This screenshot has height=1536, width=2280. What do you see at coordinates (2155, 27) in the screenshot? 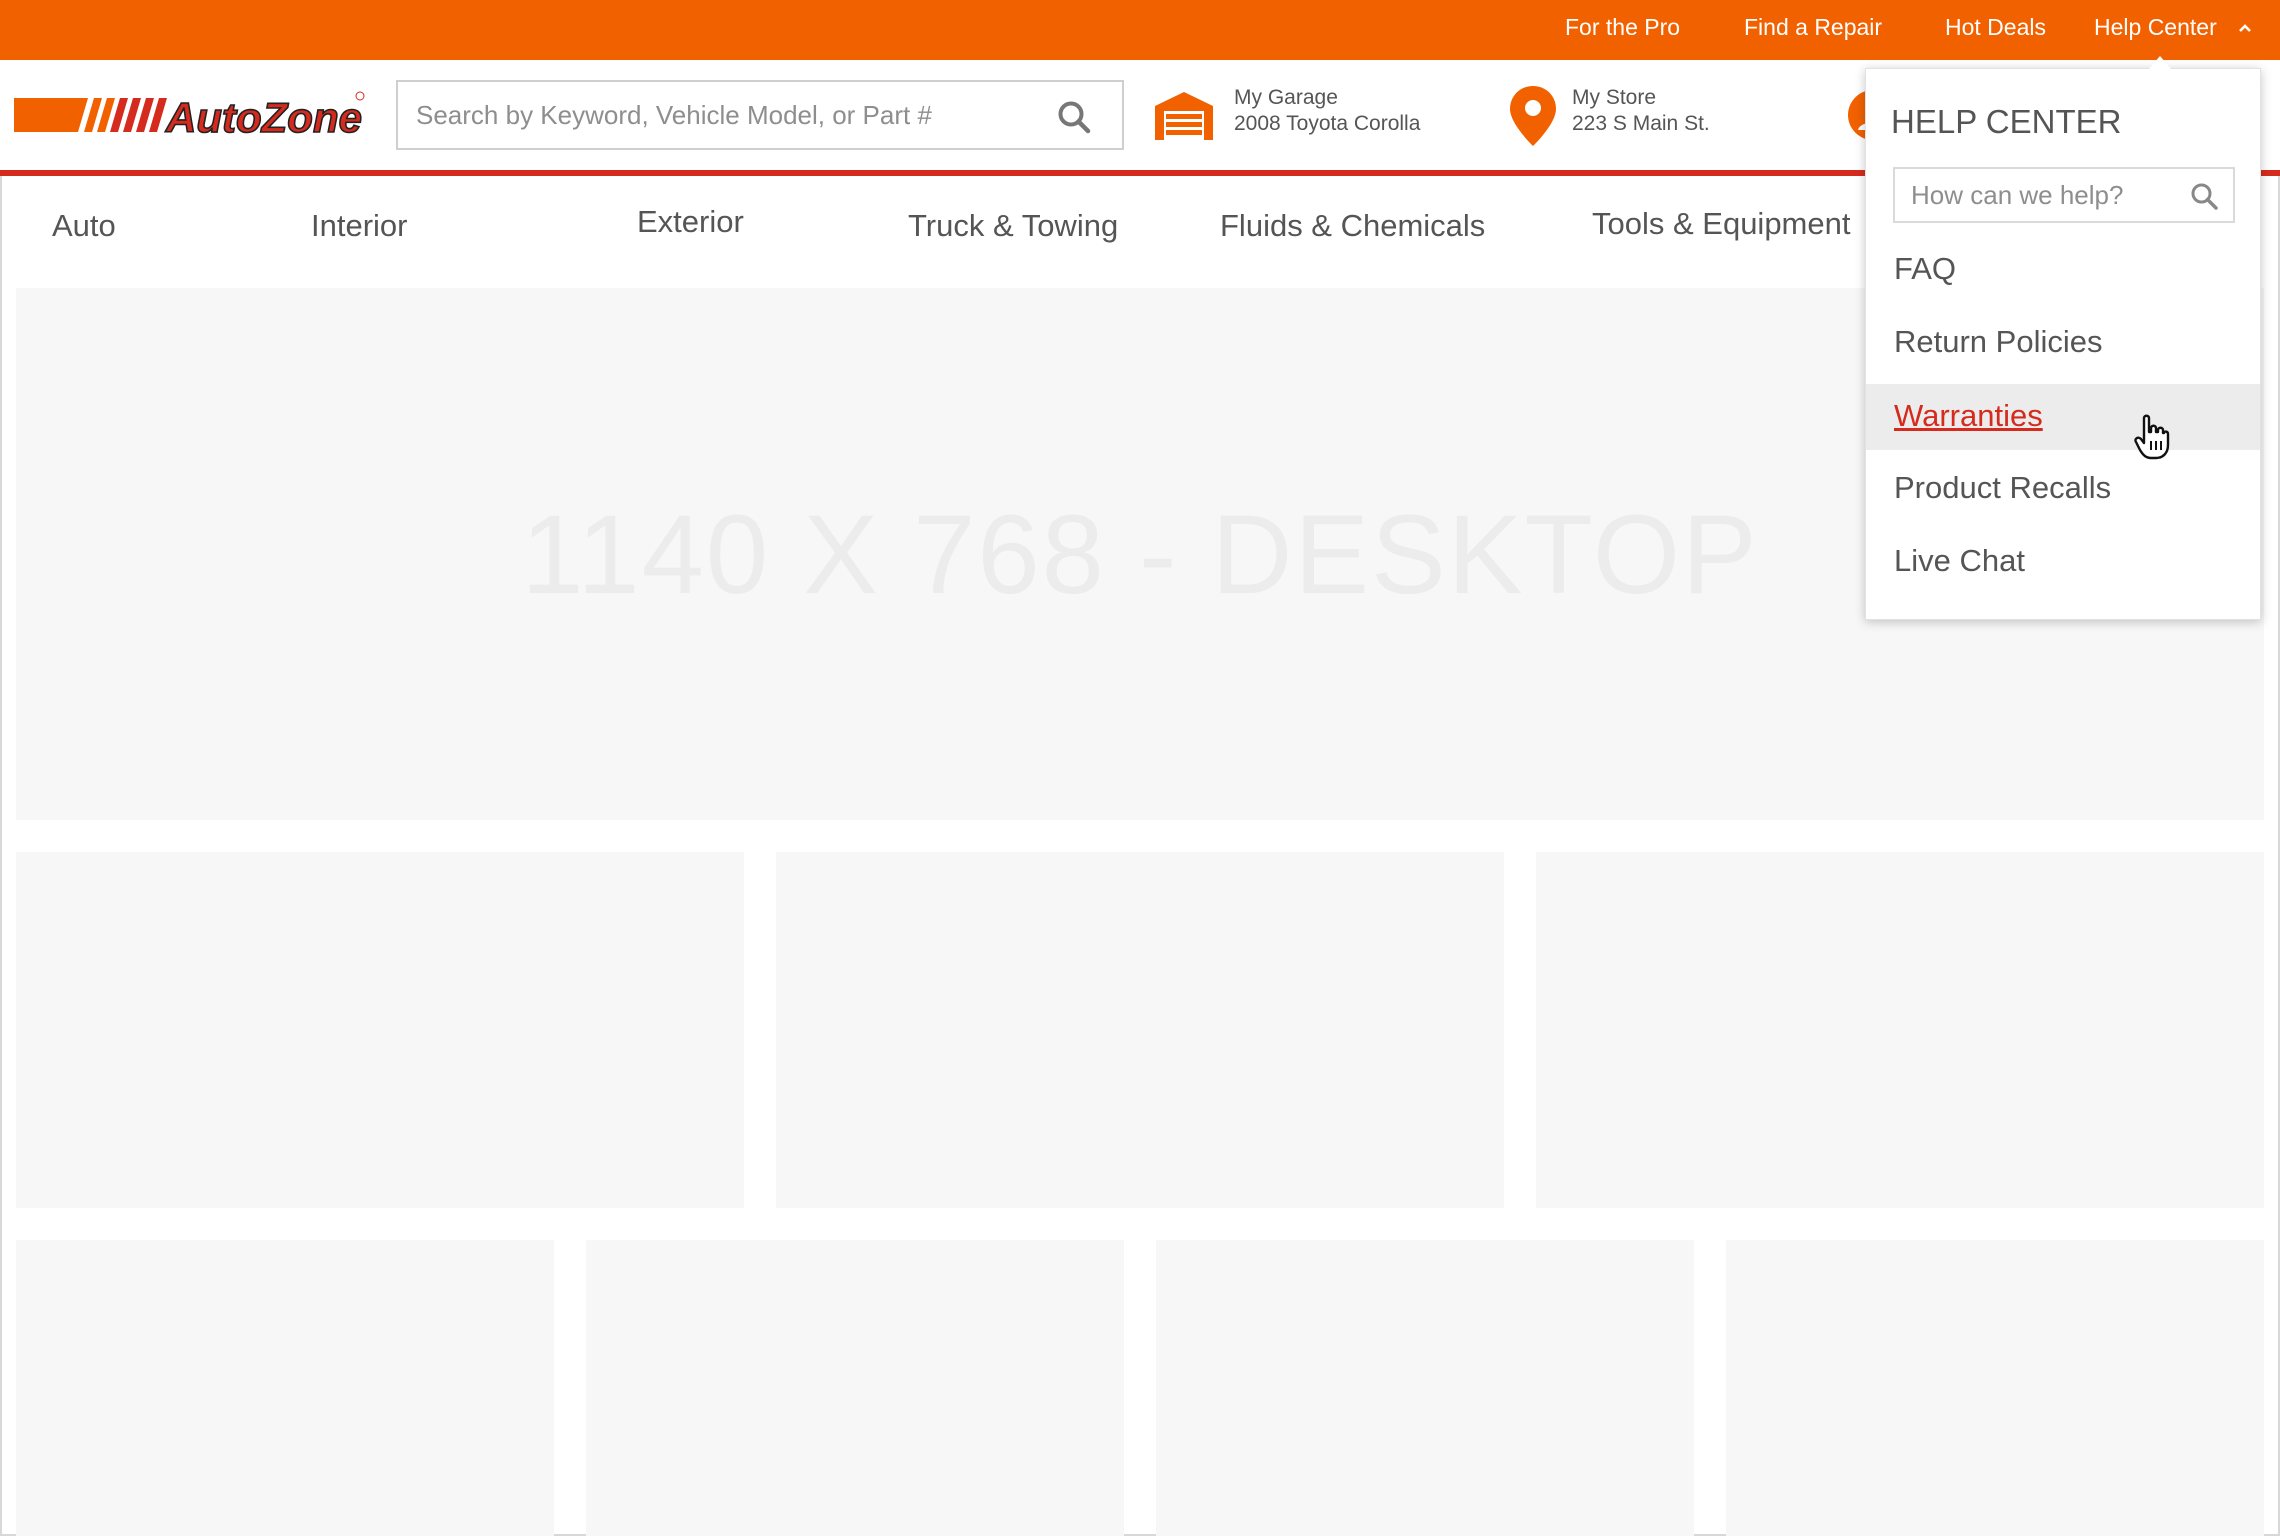
I see `help-center-link: Help Center` at bounding box center [2155, 27].